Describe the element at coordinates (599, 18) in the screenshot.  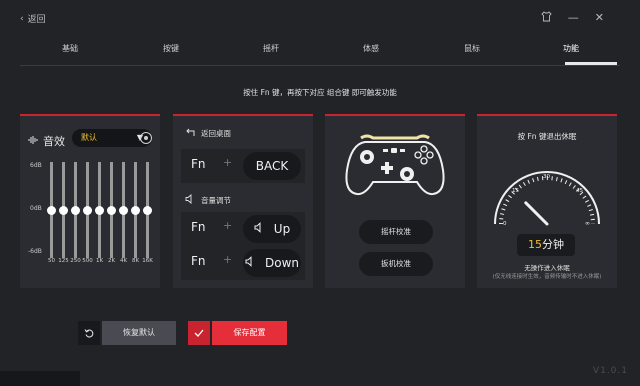
I see `close-icon: ✕` at that location.